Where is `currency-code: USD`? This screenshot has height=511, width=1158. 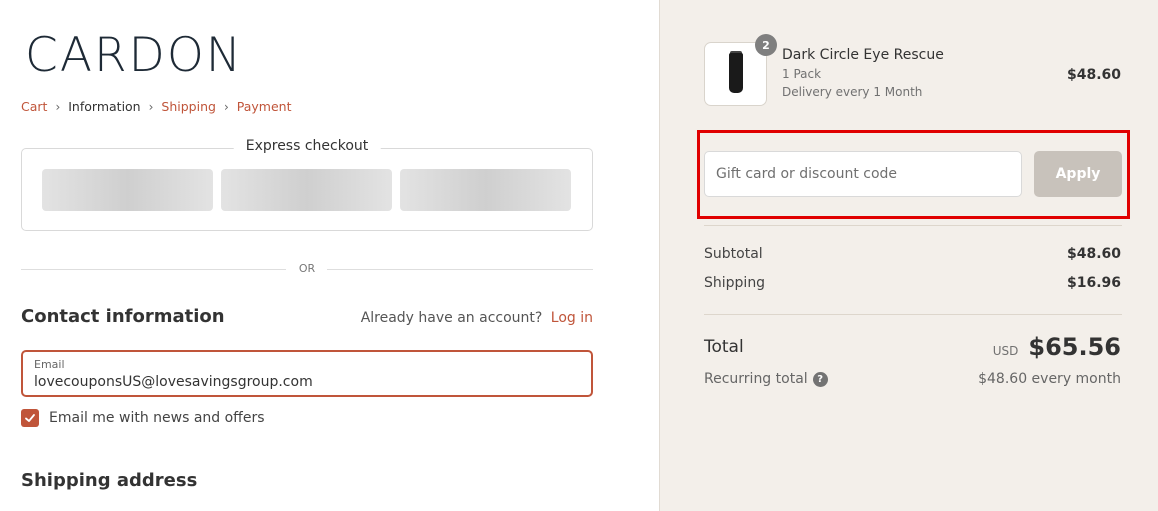
currency-code: USD is located at coordinates (1005, 351).